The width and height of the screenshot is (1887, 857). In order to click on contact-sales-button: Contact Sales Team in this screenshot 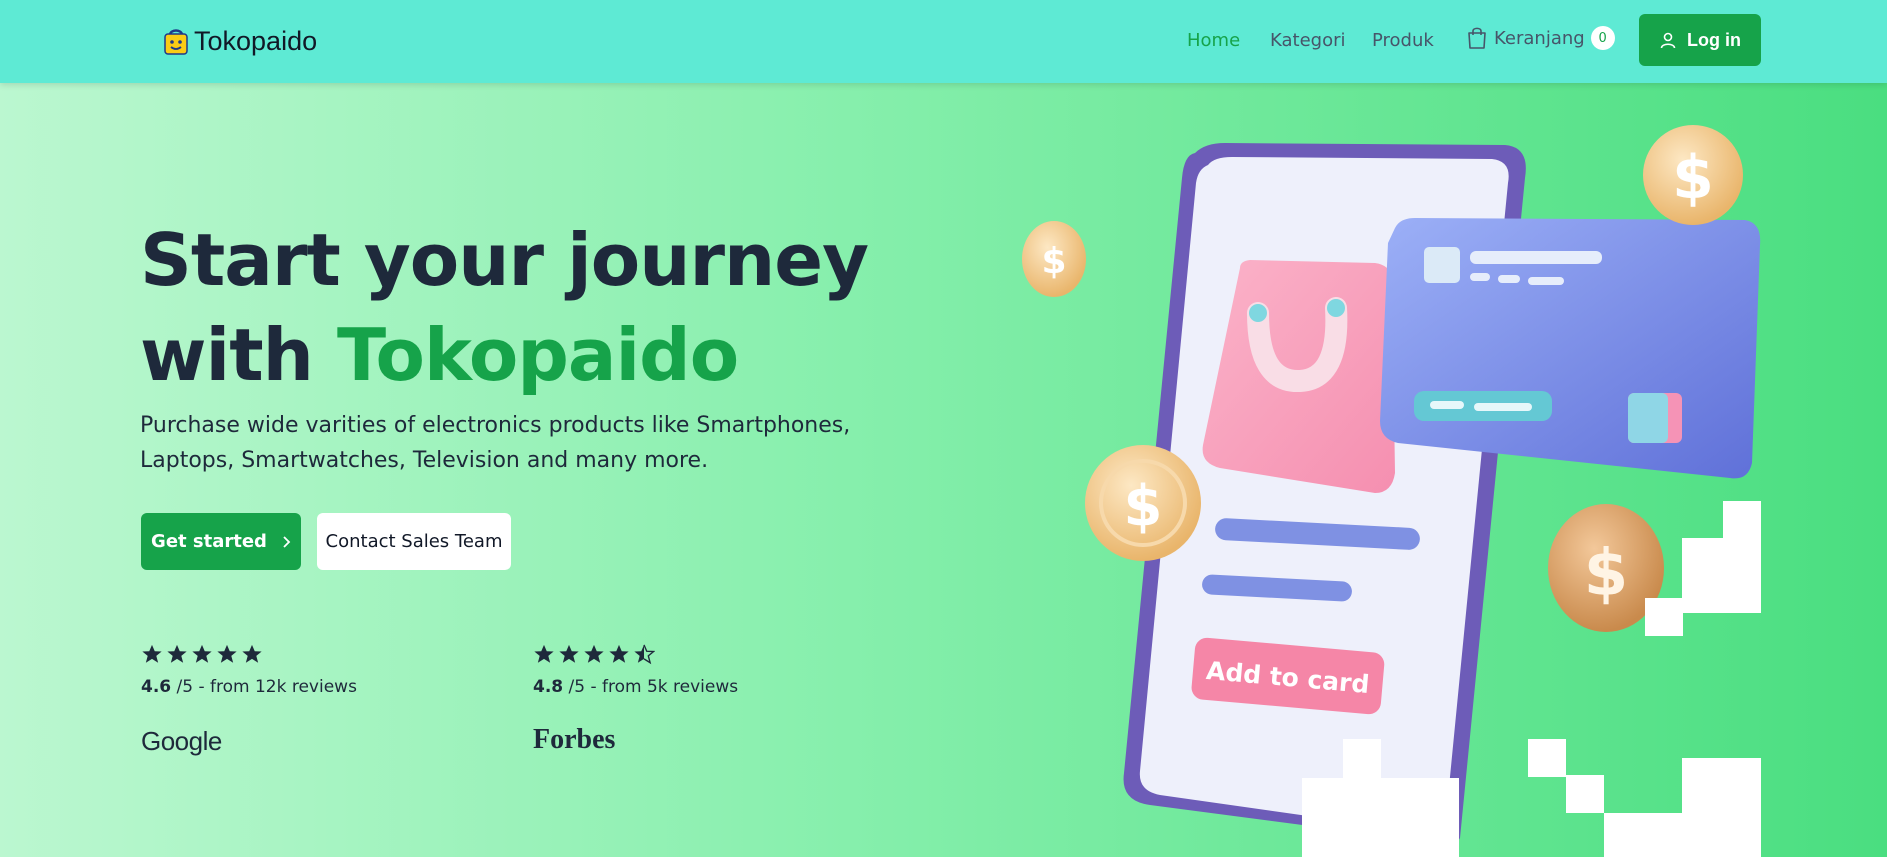, I will do `click(414, 541)`.